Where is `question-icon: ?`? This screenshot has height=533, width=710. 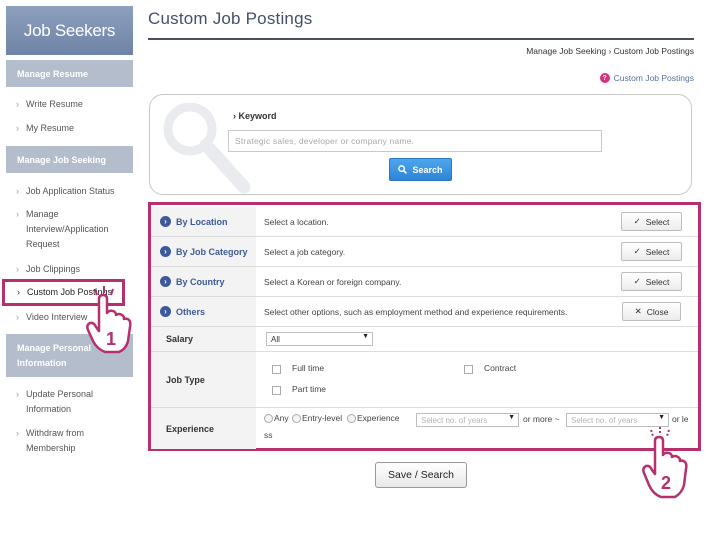 question-icon: ? is located at coordinates (604, 78).